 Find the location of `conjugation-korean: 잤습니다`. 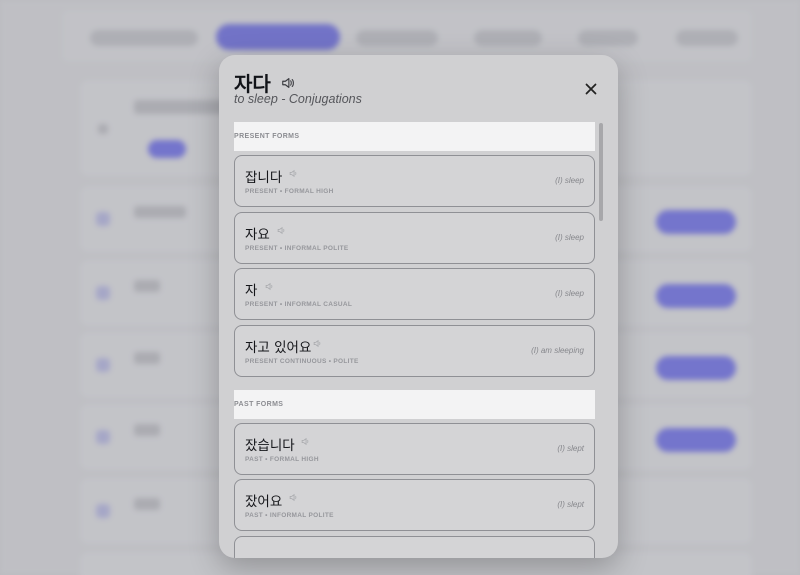

conjugation-korean: 잤습니다 is located at coordinates (270, 445).